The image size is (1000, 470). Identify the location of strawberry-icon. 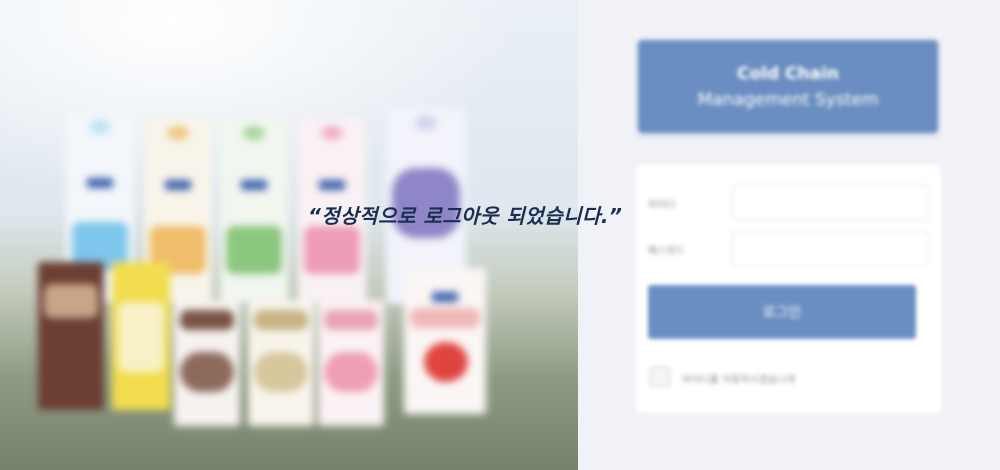
(446, 362).